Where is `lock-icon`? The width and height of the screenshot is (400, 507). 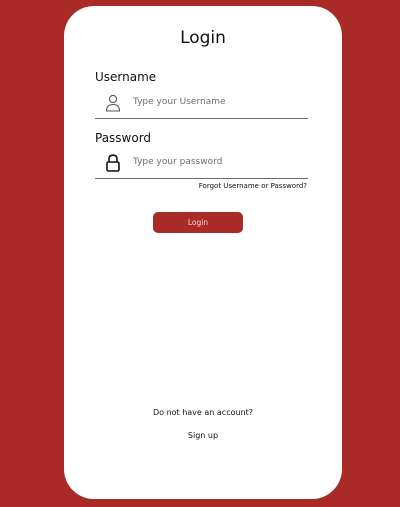
lock-icon is located at coordinates (113, 163).